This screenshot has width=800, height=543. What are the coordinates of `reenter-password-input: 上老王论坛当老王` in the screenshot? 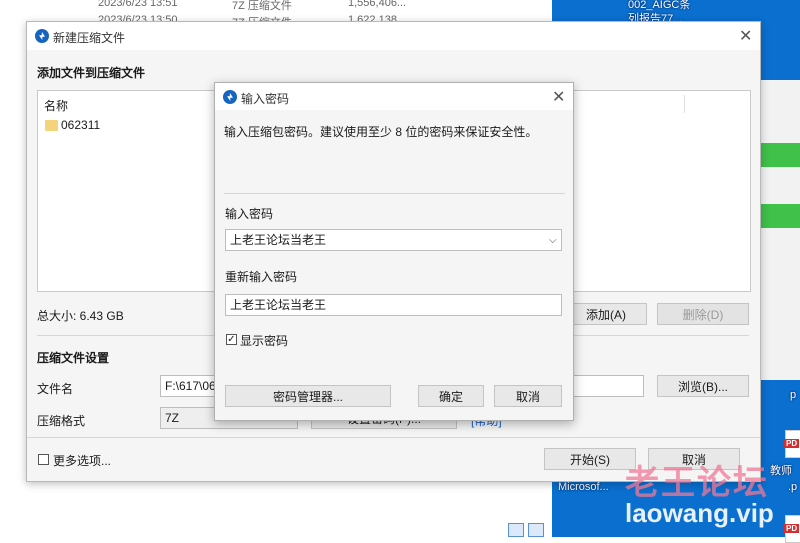 It's located at (393, 305).